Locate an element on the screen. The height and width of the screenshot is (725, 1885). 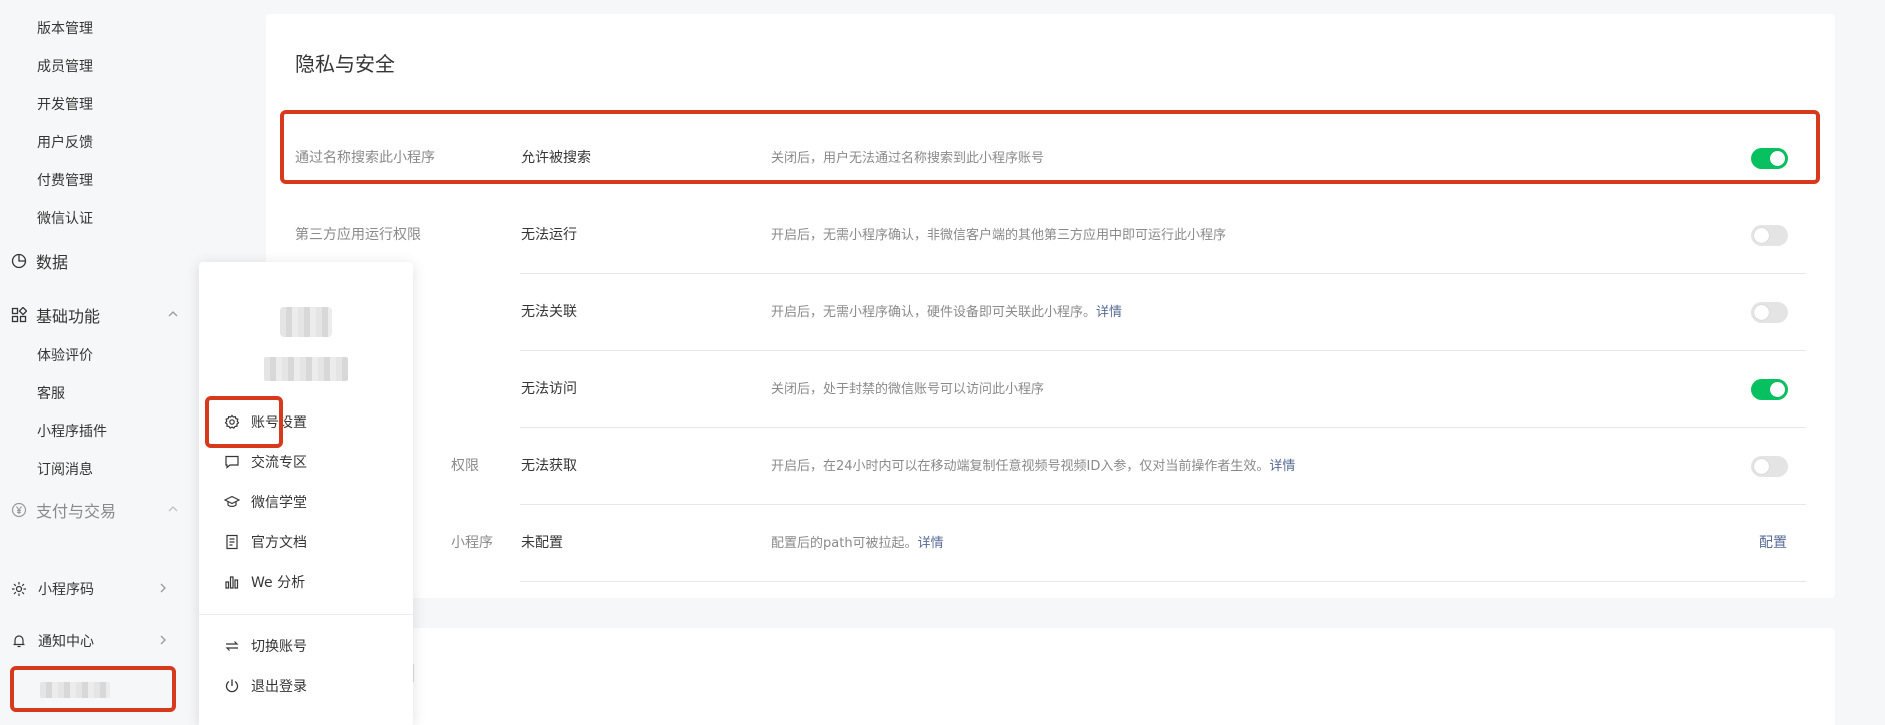
secondary-card is located at coordinates (1050, 676).